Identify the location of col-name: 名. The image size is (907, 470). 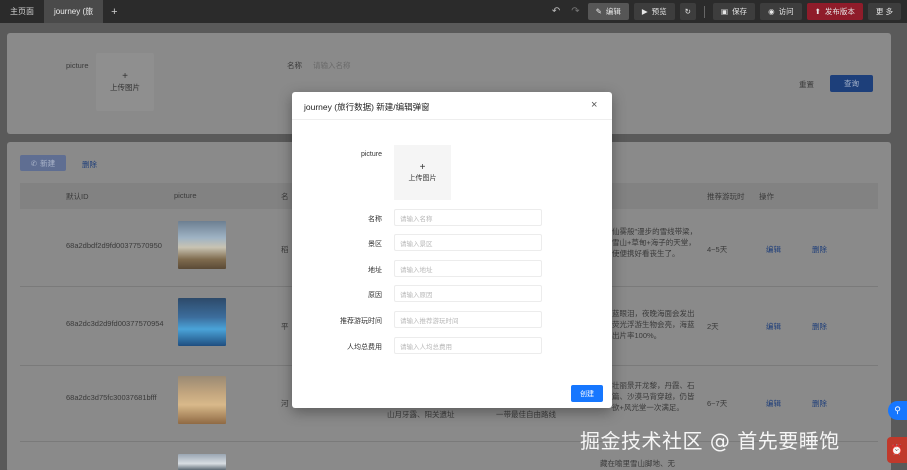
(285, 196).